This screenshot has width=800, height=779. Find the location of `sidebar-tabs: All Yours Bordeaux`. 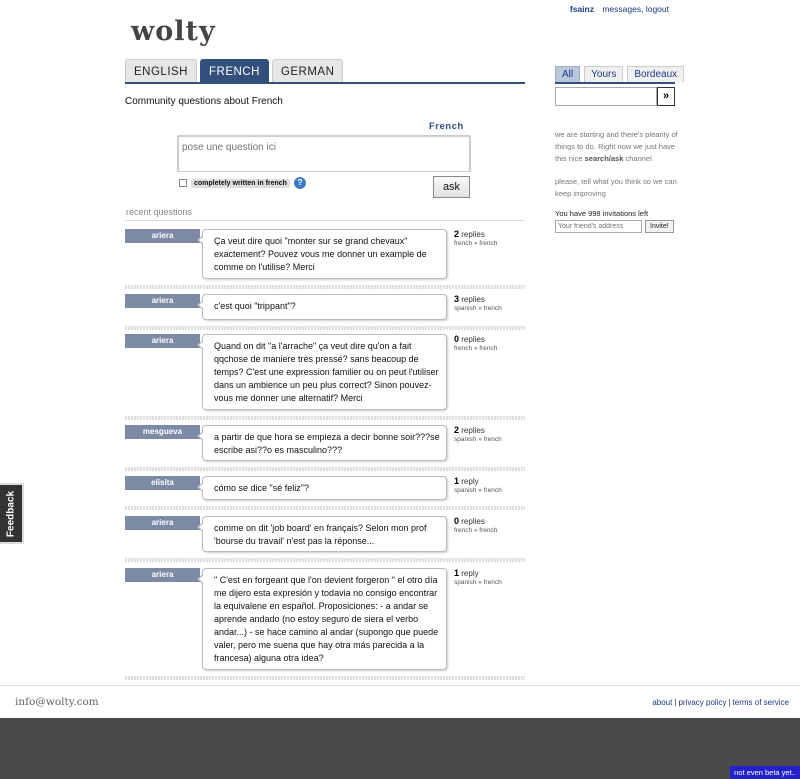

sidebar-tabs: All Yours Bordeaux is located at coordinates (620, 74).